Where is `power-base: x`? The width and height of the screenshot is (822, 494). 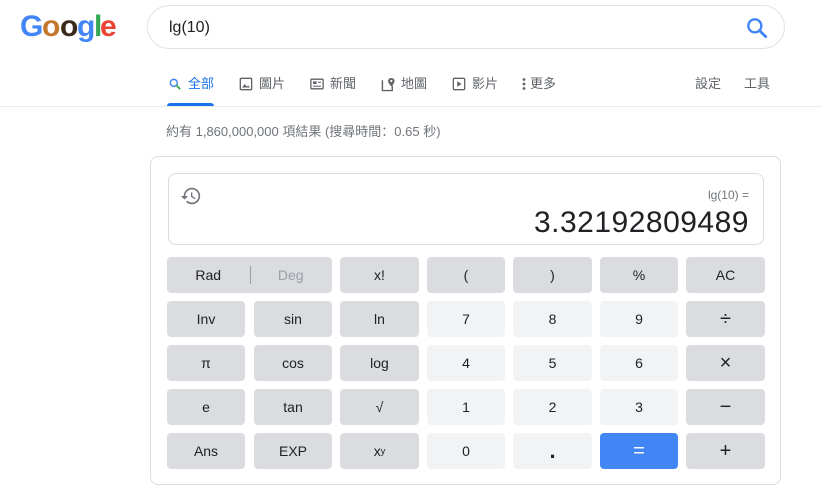
power-base: x is located at coordinates (377, 451).